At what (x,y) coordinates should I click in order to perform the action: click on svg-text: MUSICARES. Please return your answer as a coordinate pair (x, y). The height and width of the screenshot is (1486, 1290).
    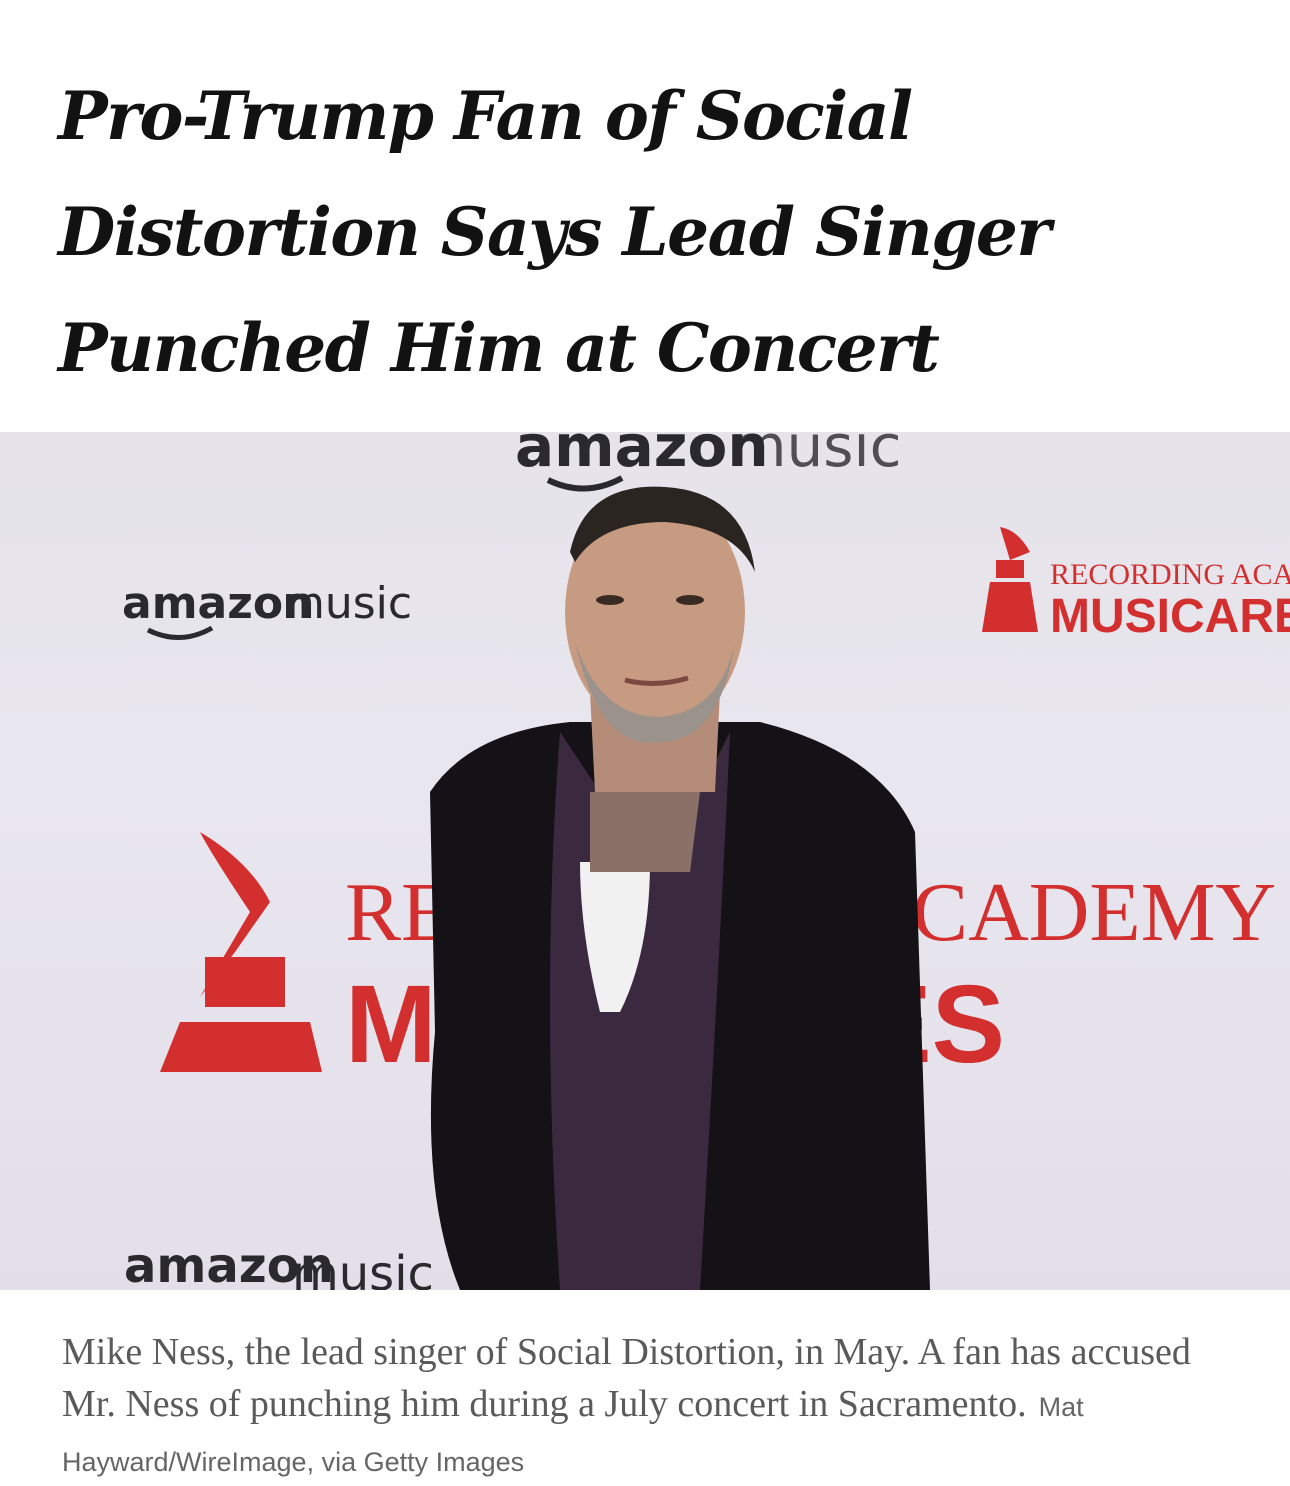
    Looking at the image, I should click on (1170, 616).